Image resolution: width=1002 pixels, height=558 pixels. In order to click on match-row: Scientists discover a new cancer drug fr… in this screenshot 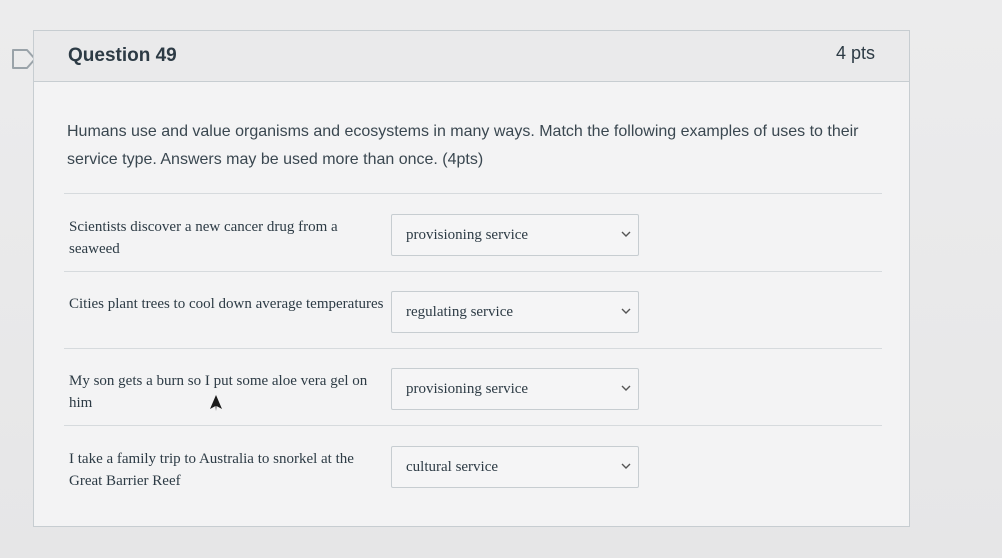, I will do `click(473, 251)`.